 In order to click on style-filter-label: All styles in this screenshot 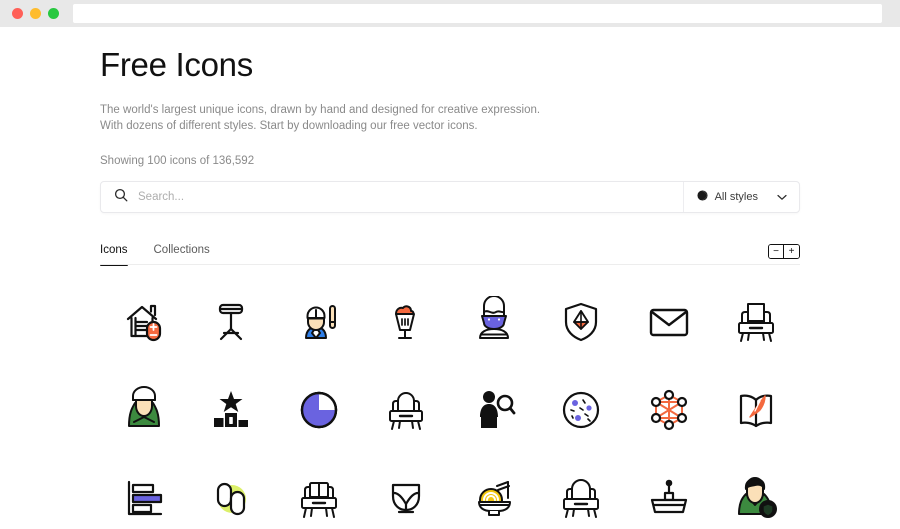, I will do `click(736, 197)`.